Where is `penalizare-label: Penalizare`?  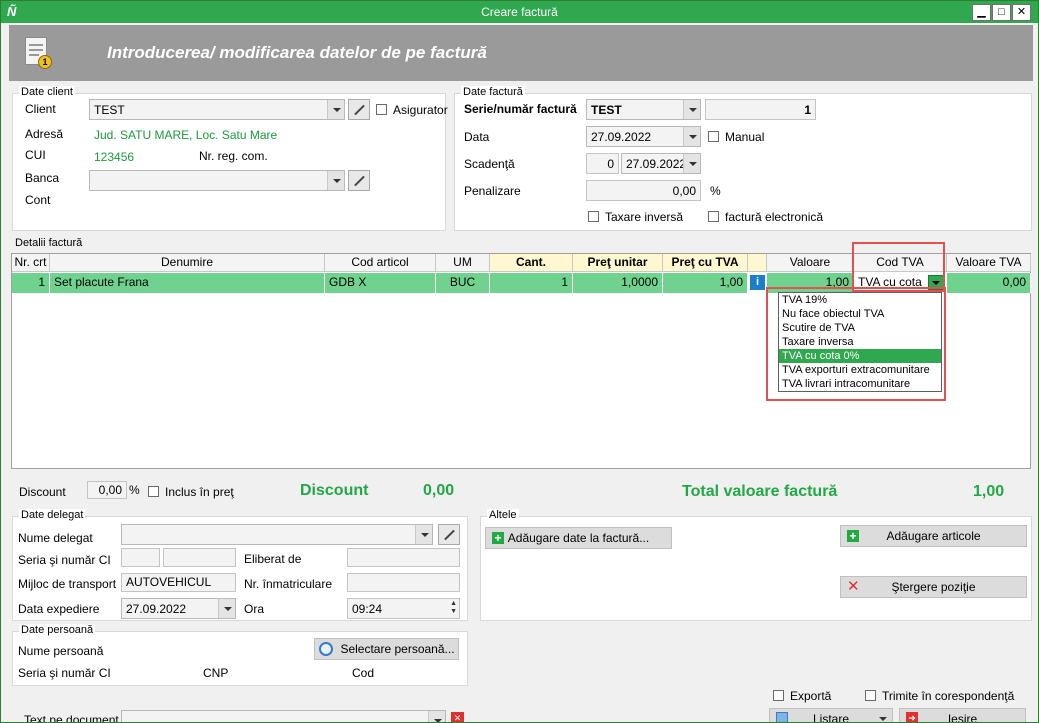 penalizare-label: Penalizare is located at coordinates (492, 191).